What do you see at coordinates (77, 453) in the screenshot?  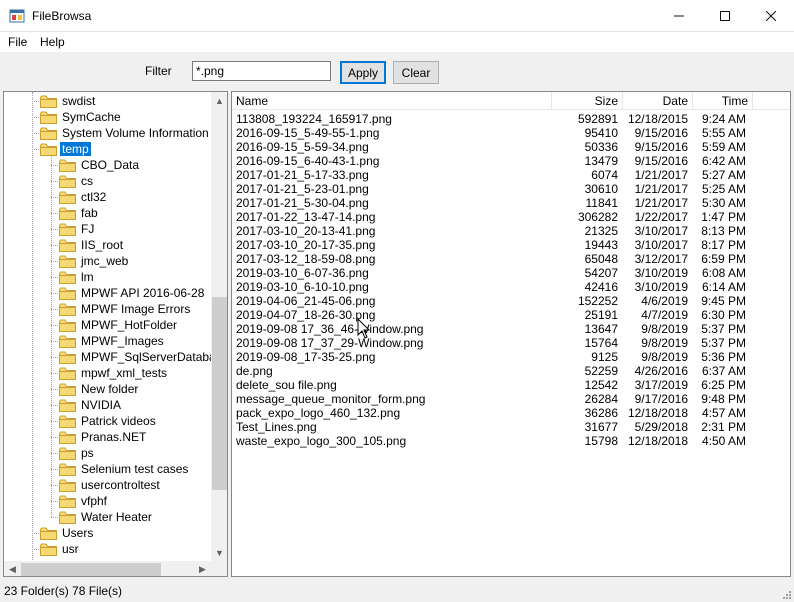 I see `tree-node: ps` at bounding box center [77, 453].